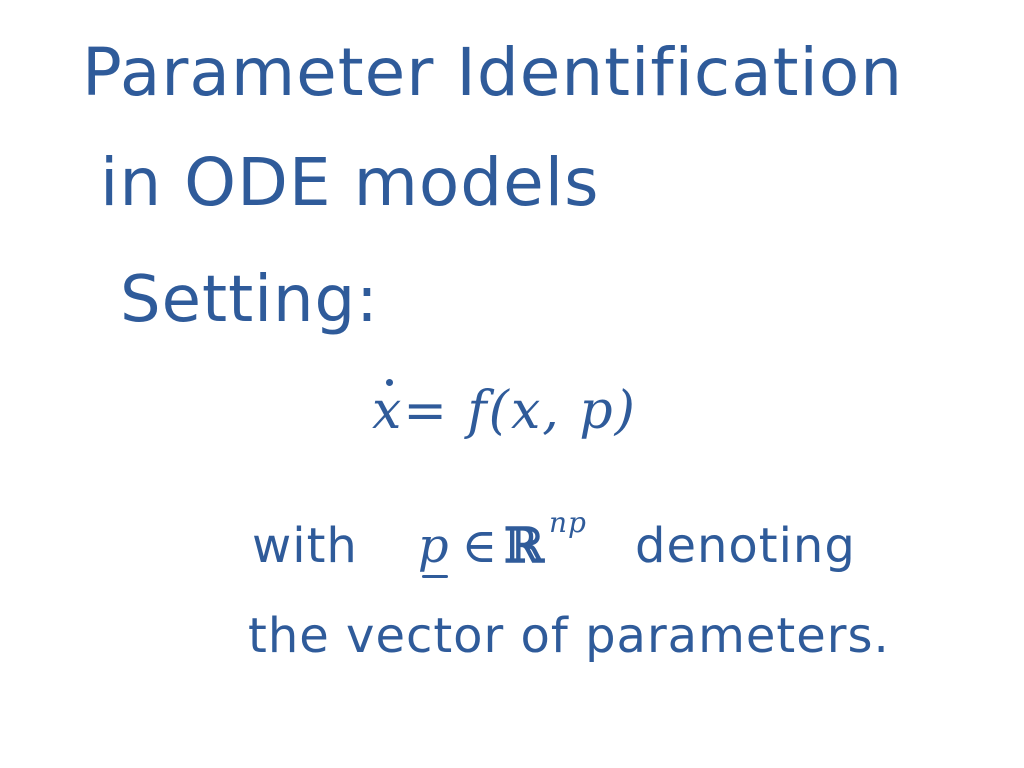 The height and width of the screenshot is (768, 1024). What do you see at coordinates (480, 546) in the screenshot?
I see `element-of-symbol: ∈` at bounding box center [480, 546].